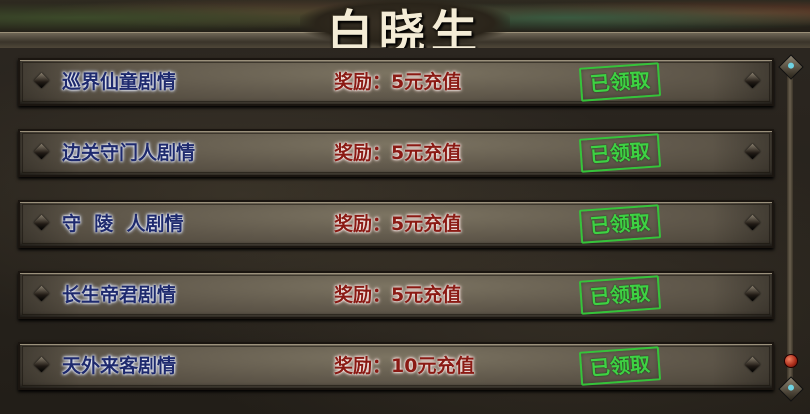 The image size is (810, 414). What do you see at coordinates (404, 366) in the screenshot?
I see `quest-reward: 奖励：10元充值` at bounding box center [404, 366].